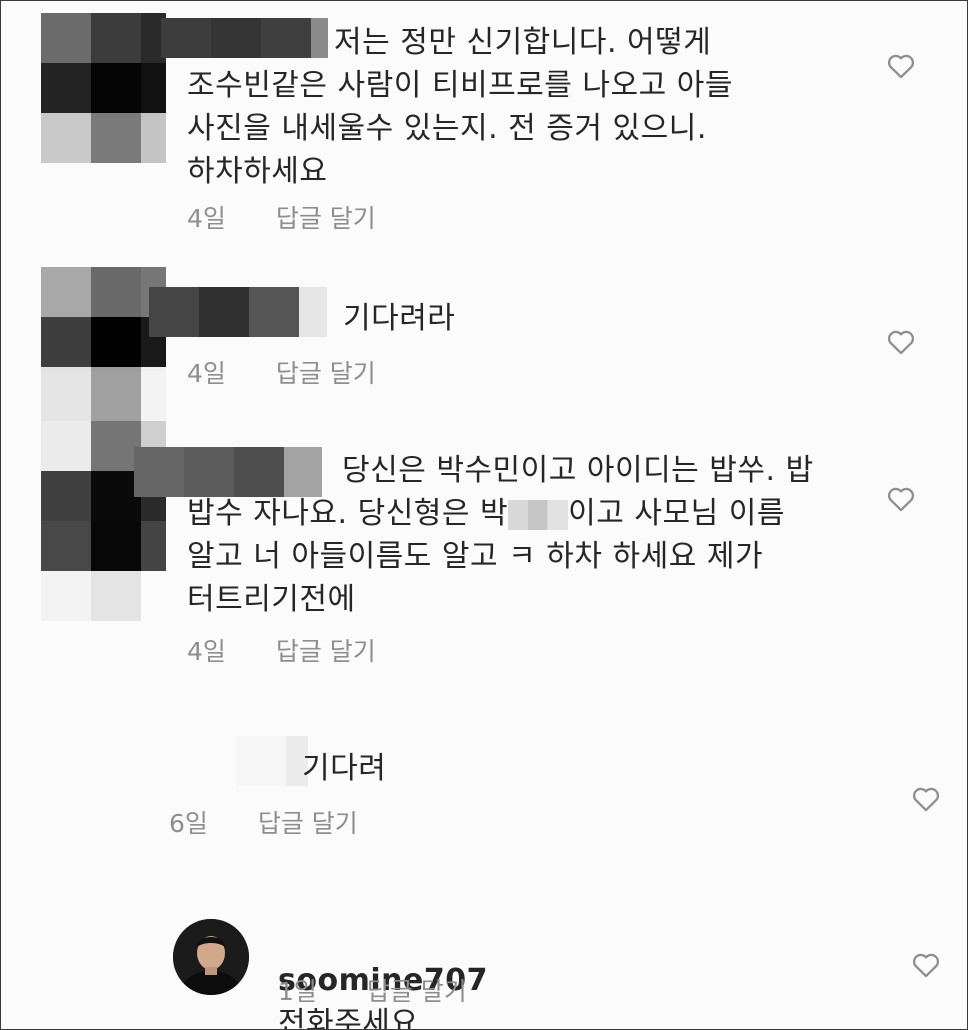 This screenshot has width=968, height=1030. Describe the element at coordinates (538, 514) in the screenshot. I see `censored-name` at that location.